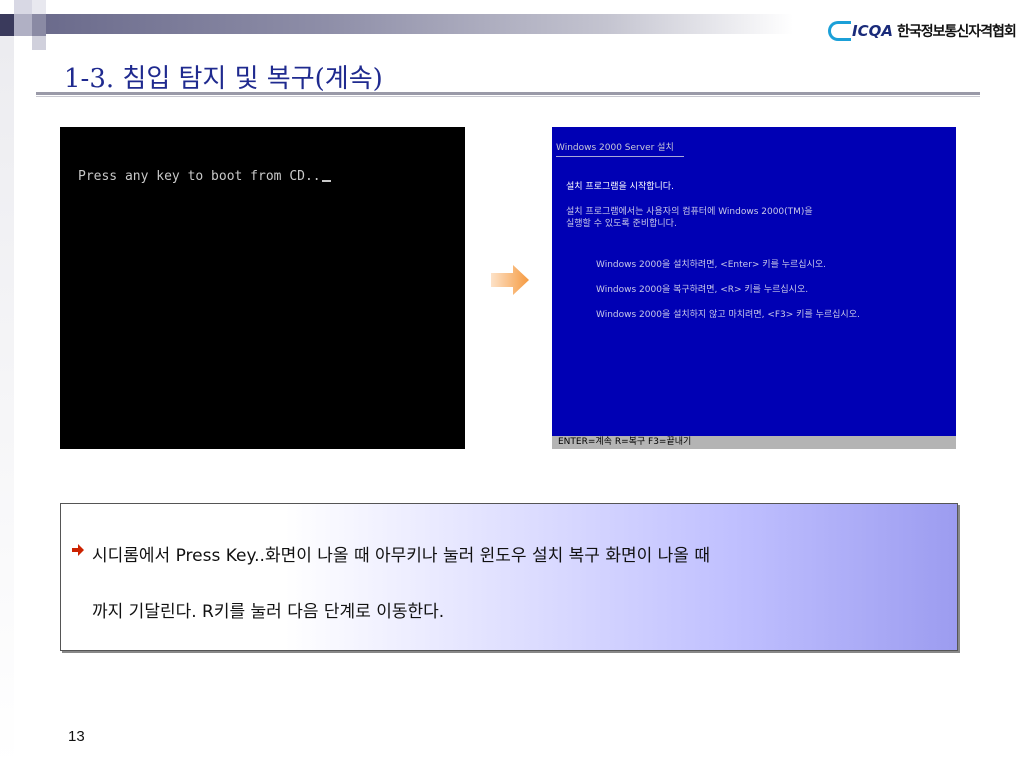  Describe the element at coordinates (78, 550) in the screenshot. I see `bullet-arrow-icon` at that location.